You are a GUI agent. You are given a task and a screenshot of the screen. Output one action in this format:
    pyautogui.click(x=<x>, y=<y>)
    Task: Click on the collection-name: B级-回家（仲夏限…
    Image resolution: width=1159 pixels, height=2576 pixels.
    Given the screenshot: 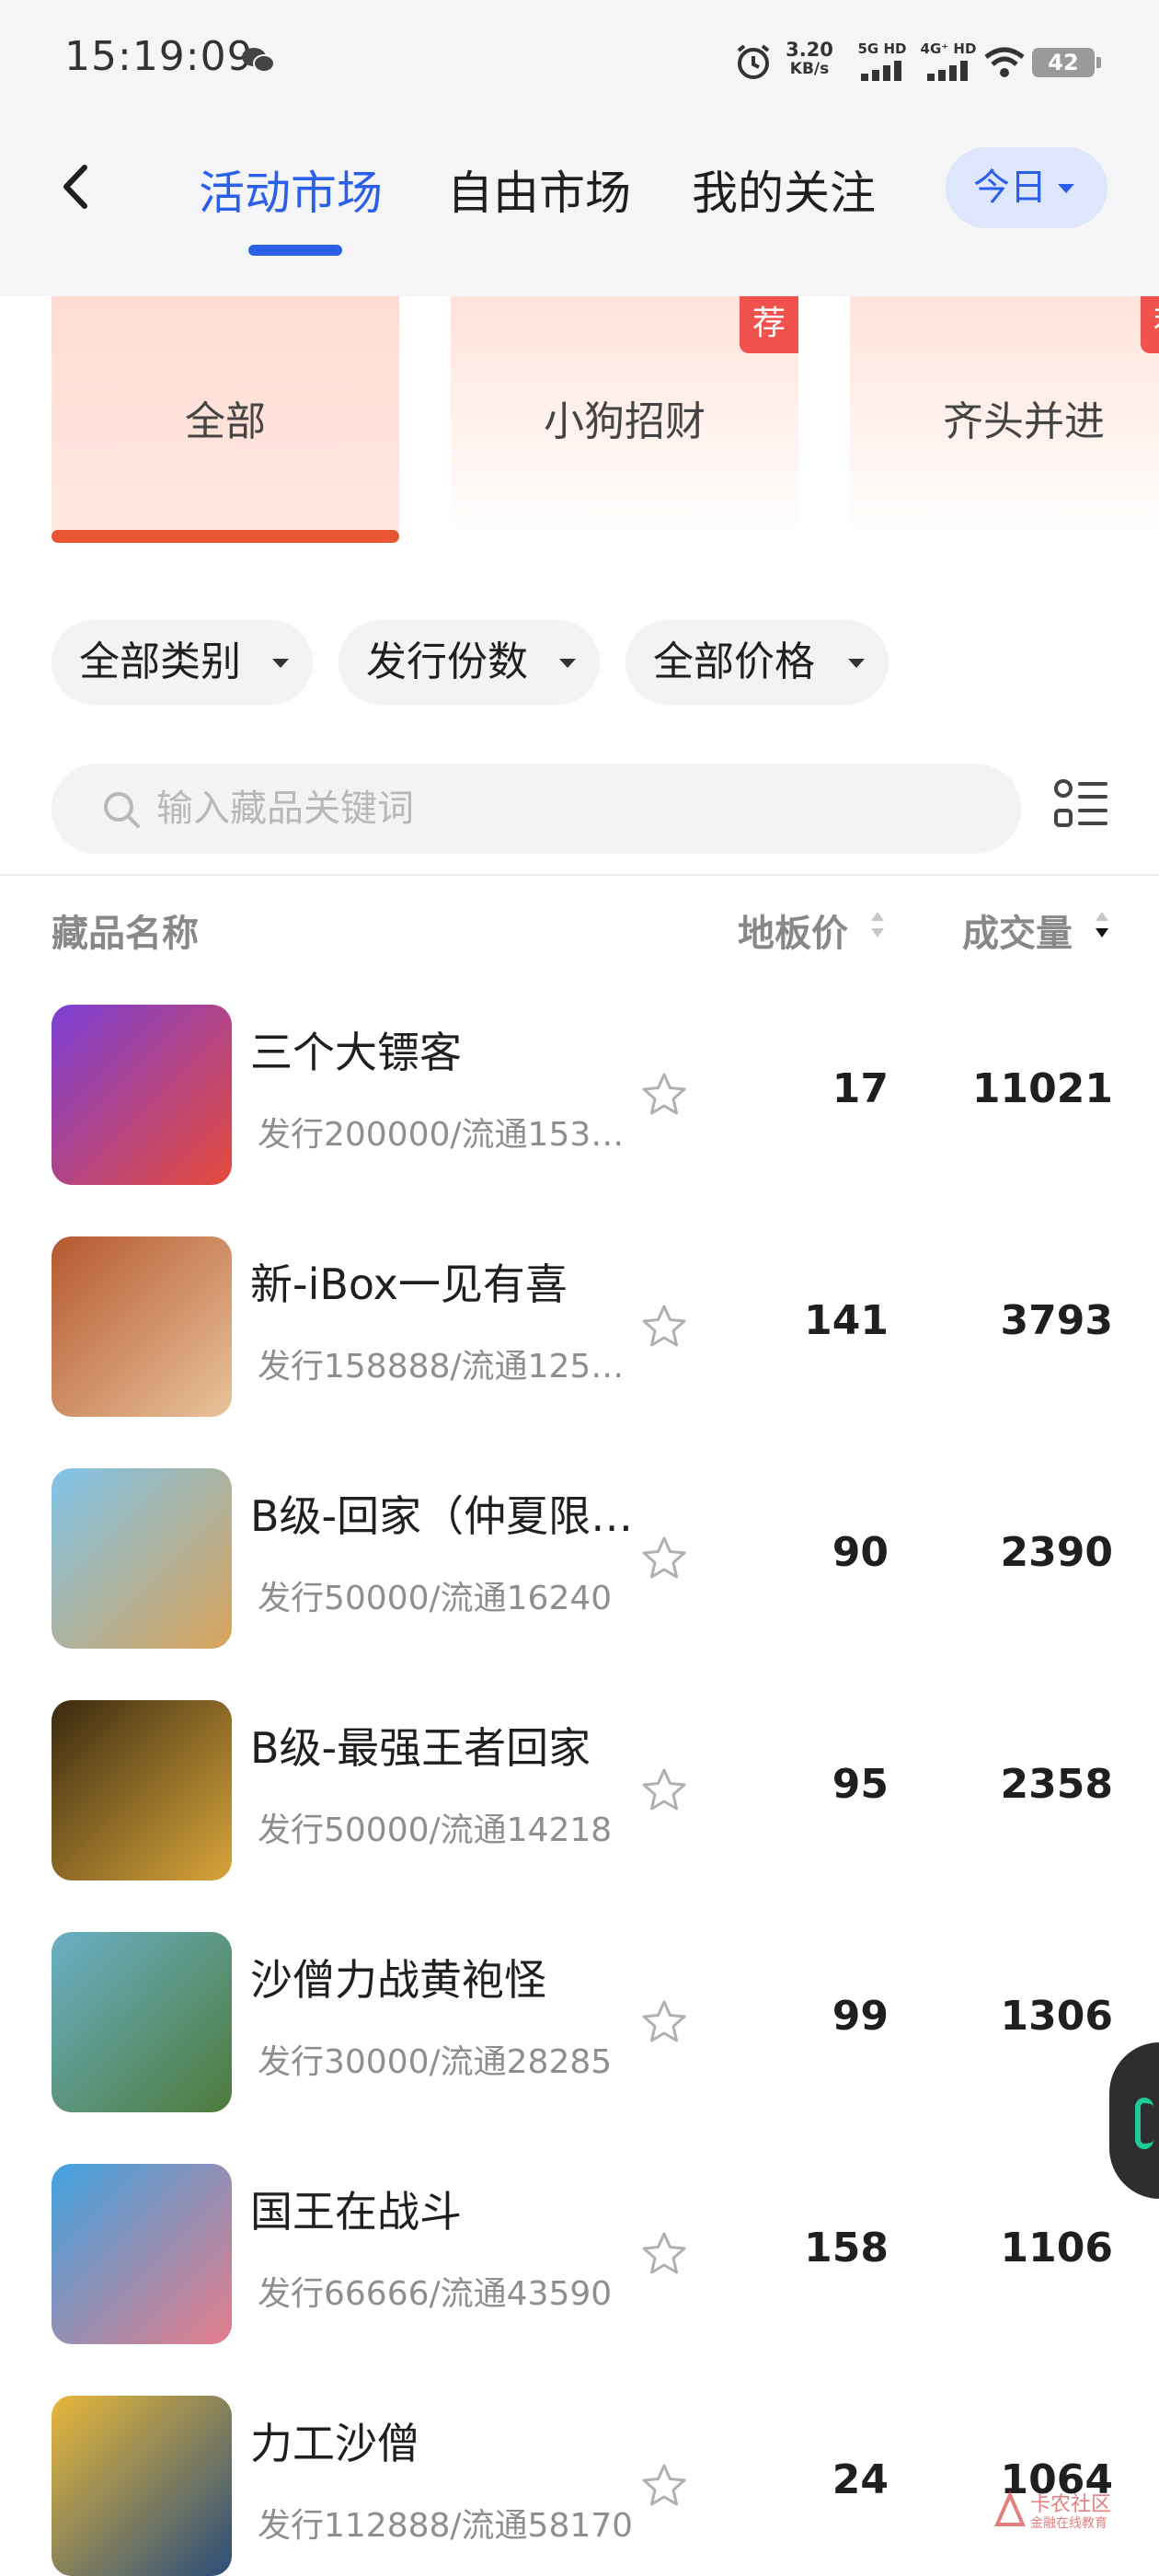 What is the action you would take?
    pyautogui.click(x=442, y=1516)
    